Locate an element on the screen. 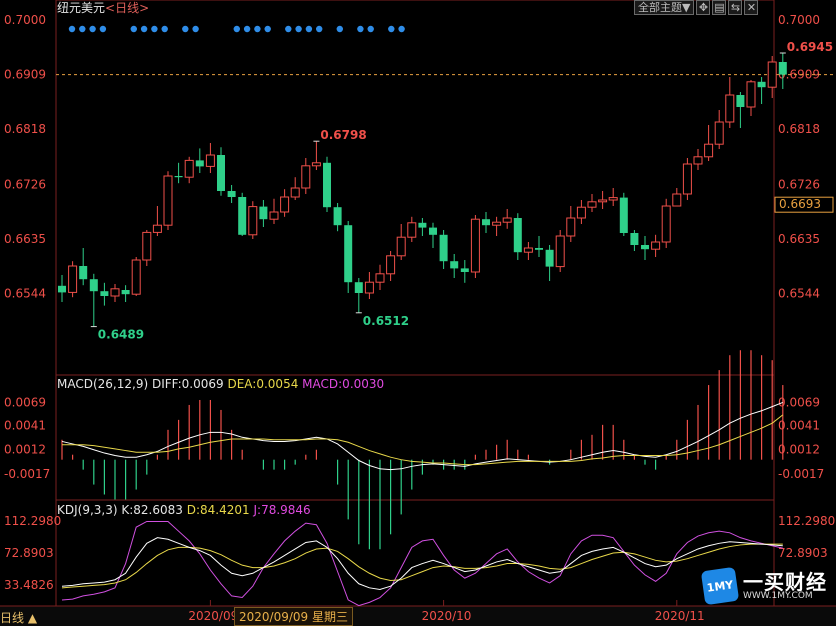  macd-tick-left-3: -0.0017 is located at coordinates (27, 474).